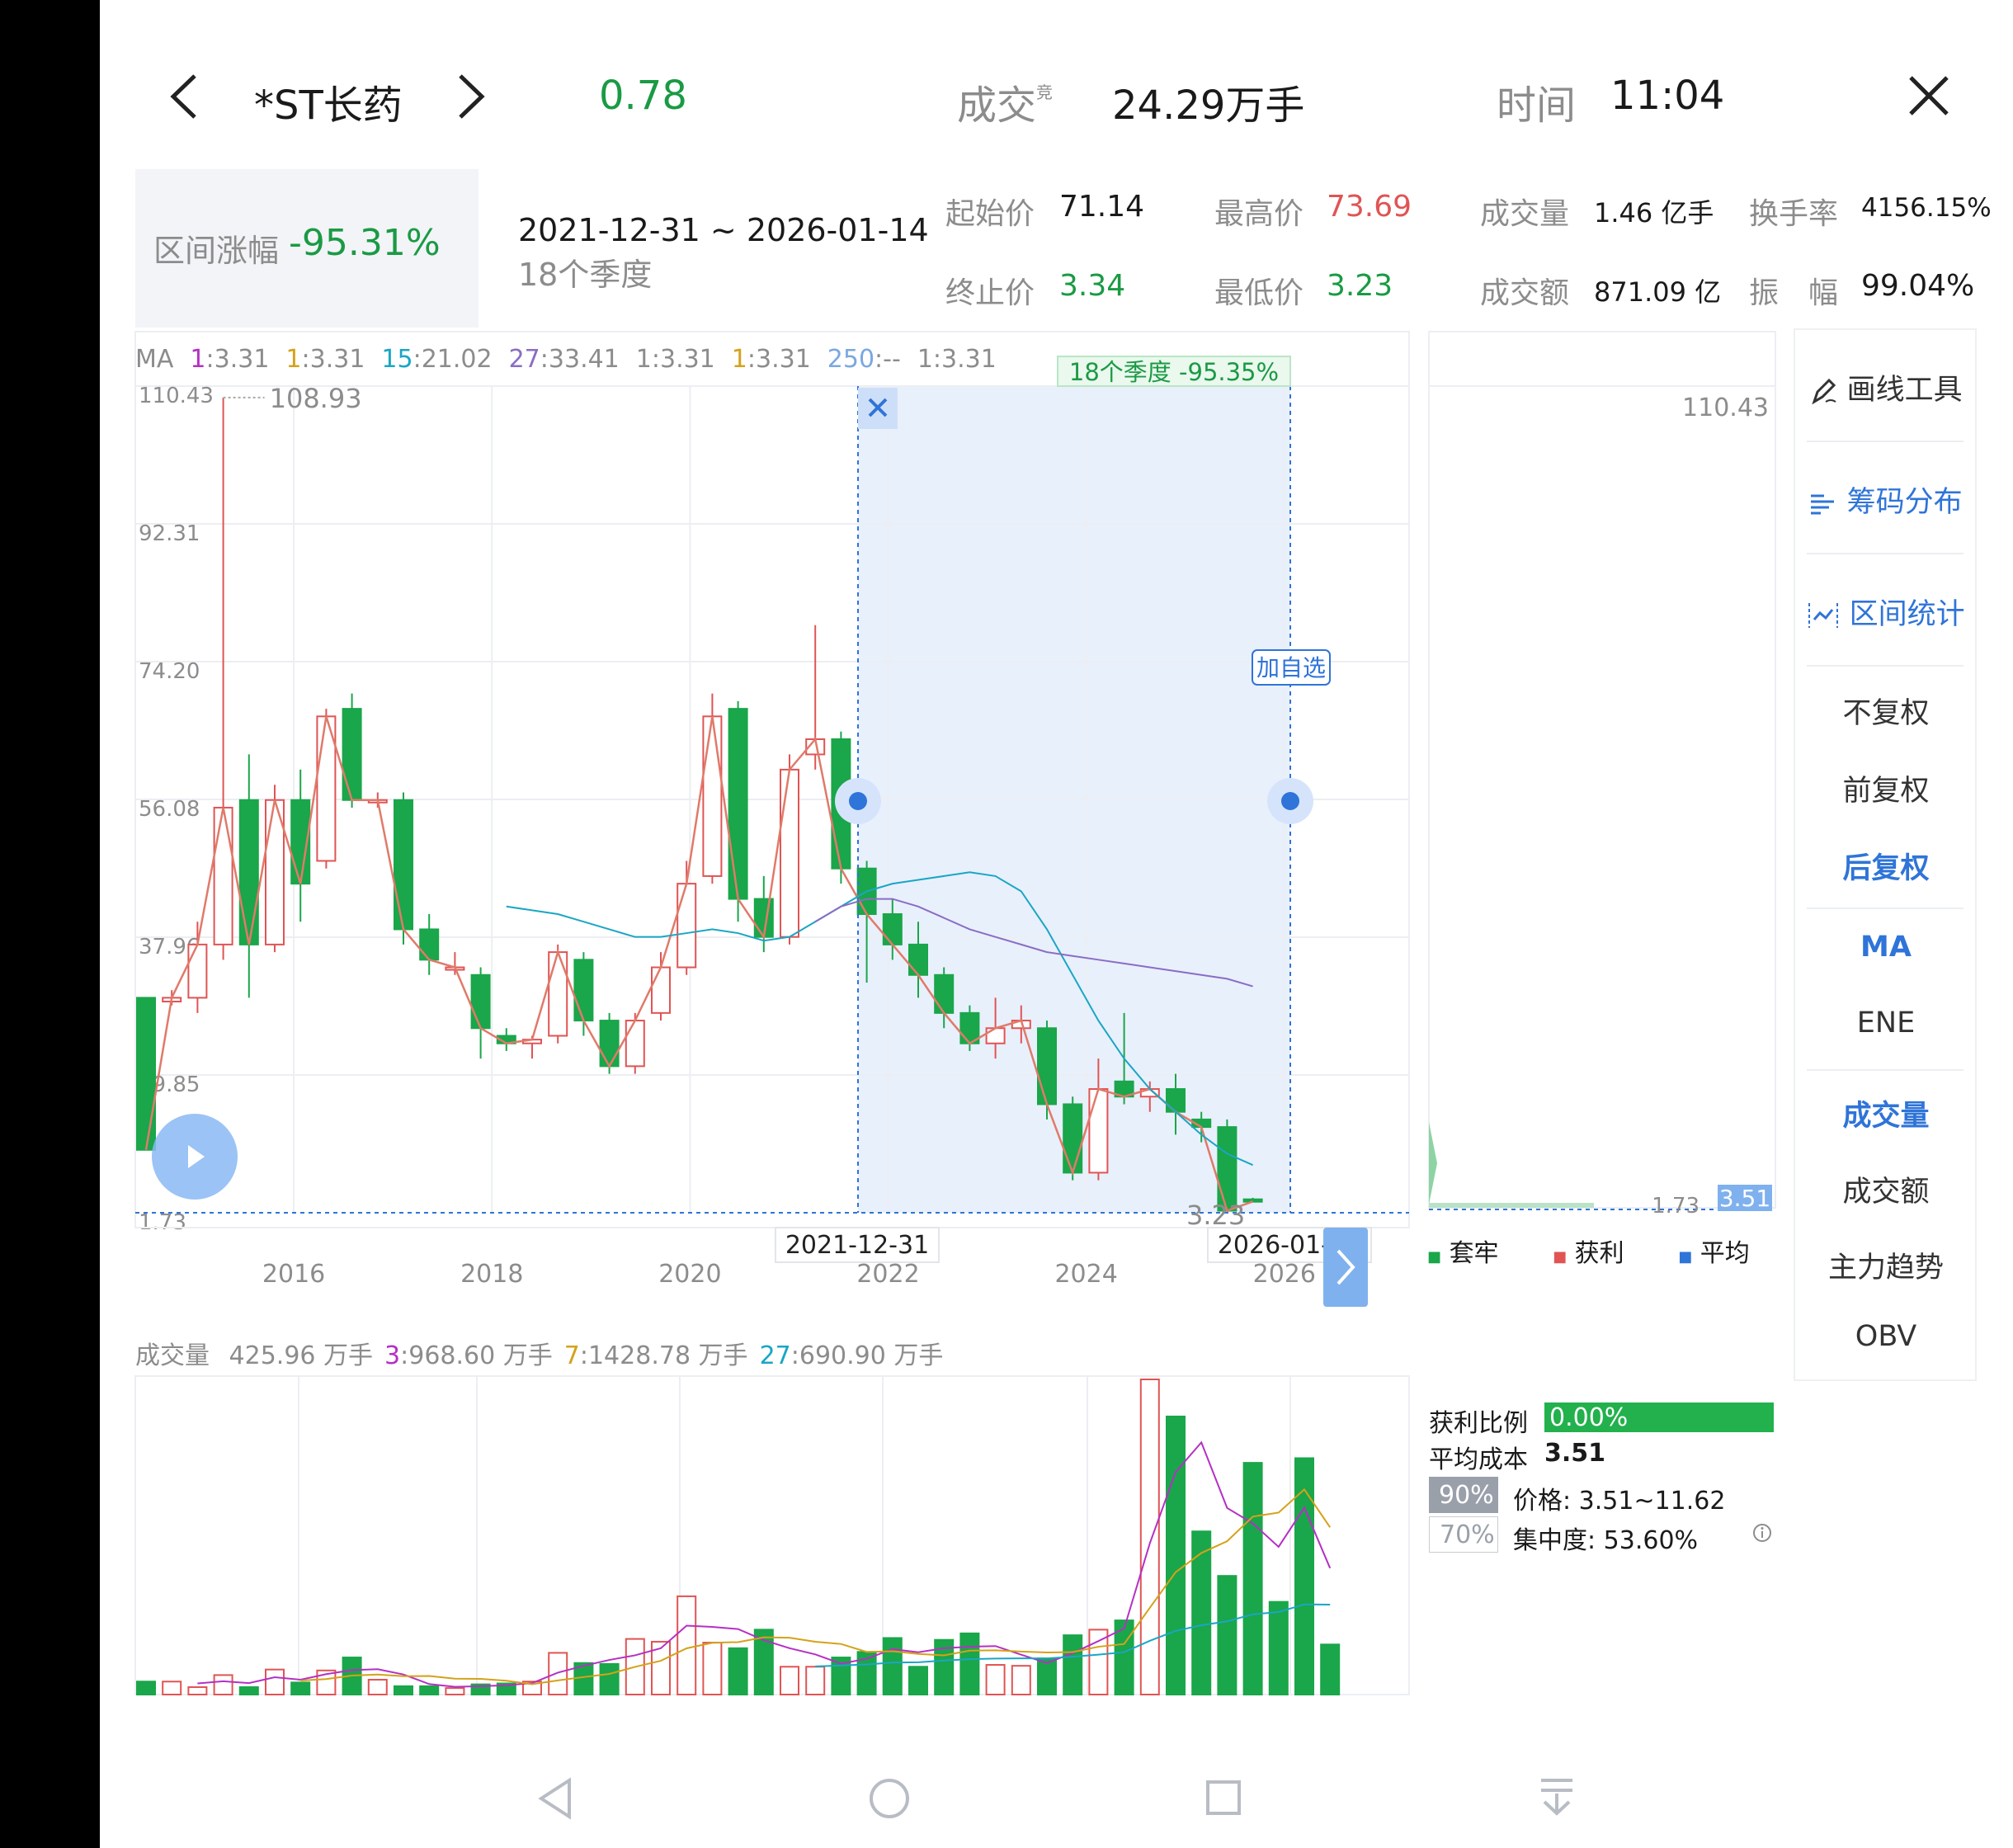 The width and height of the screenshot is (2013, 1848). What do you see at coordinates (555, 1798) in the screenshot?
I see `nav-back-icon` at bounding box center [555, 1798].